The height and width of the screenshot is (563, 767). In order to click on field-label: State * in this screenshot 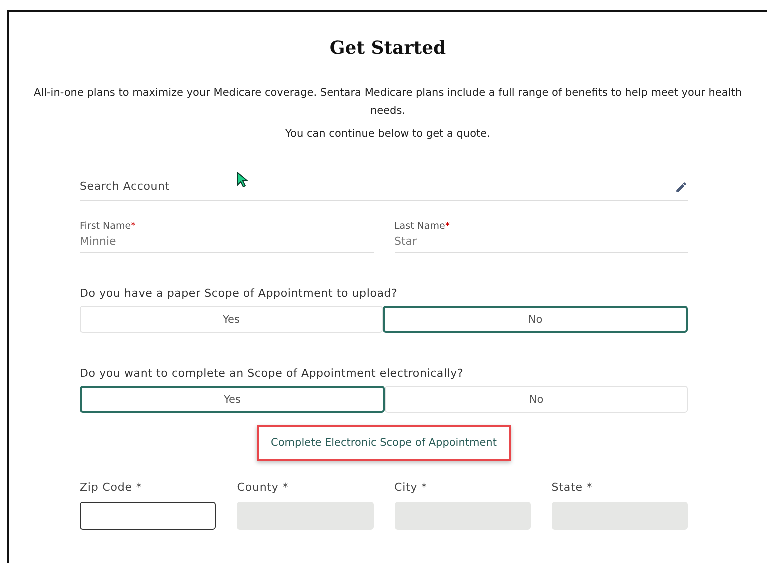, I will do `click(573, 487)`.